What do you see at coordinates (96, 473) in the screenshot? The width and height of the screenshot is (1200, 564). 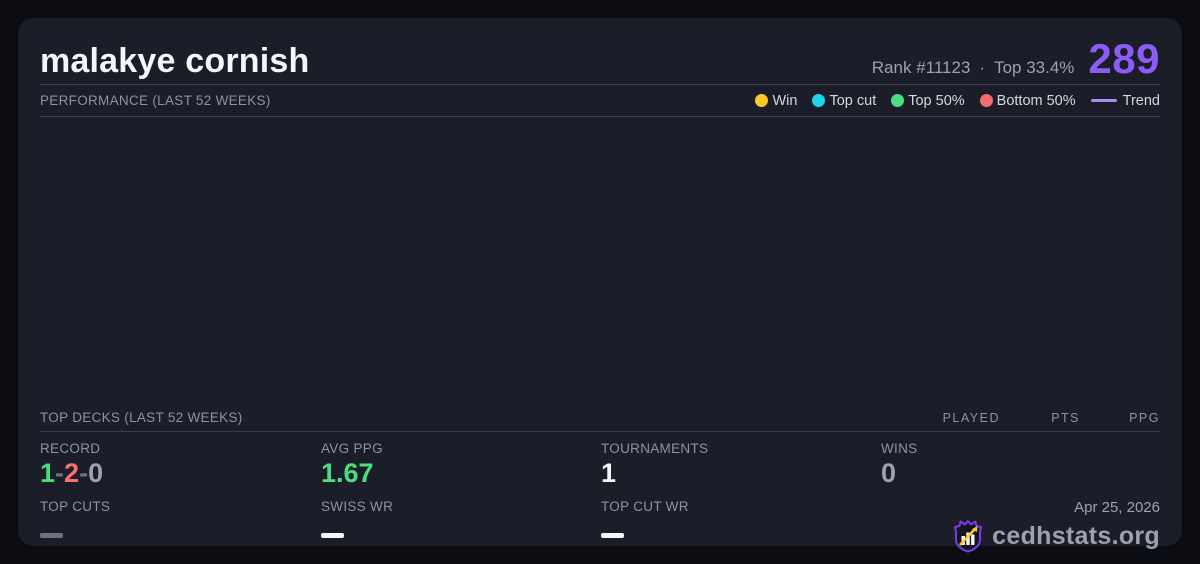 I see `record-draws: 0` at bounding box center [96, 473].